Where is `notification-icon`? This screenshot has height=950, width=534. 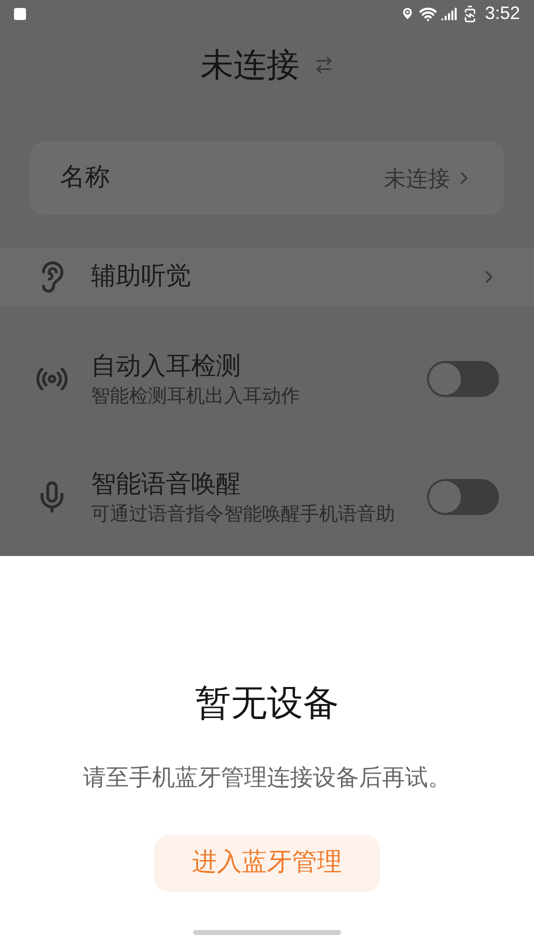
notification-icon is located at coordinates (20, 14).